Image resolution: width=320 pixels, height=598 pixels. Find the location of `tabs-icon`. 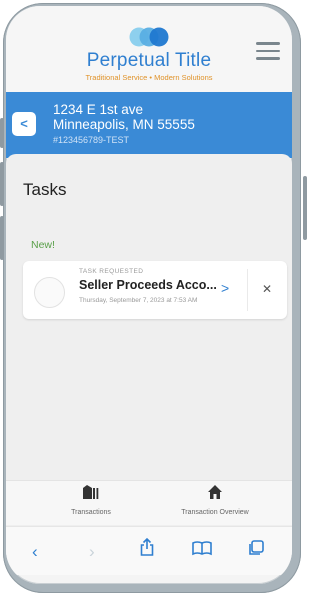

tabs-icon is located at coordinates (256, 548).